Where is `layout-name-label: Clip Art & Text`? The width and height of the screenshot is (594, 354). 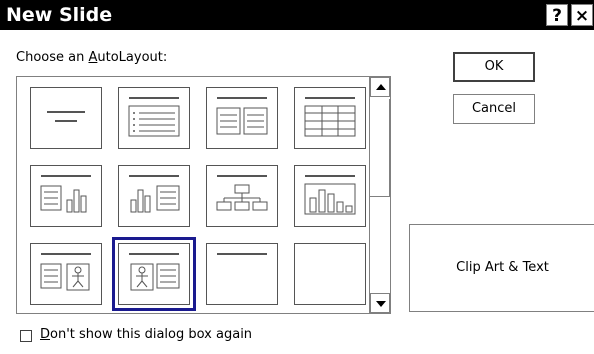 layout-name-label: Clip Art & Text is located at coordinates (502, 267).